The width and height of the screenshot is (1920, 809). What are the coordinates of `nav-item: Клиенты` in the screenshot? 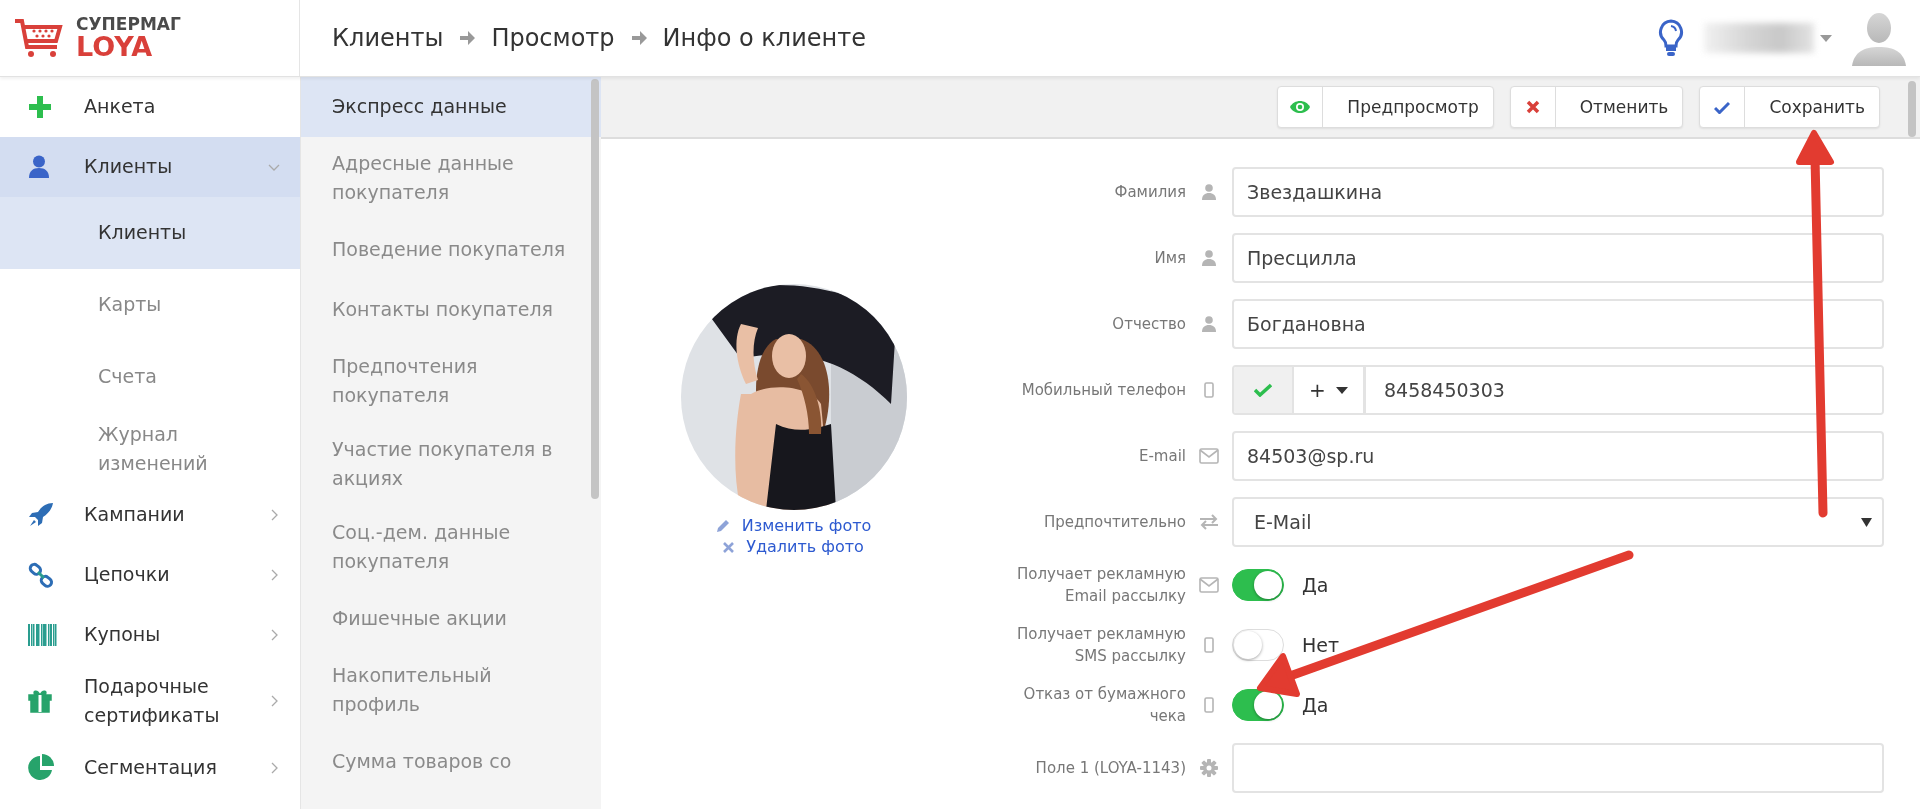 It's located at (150, 167).